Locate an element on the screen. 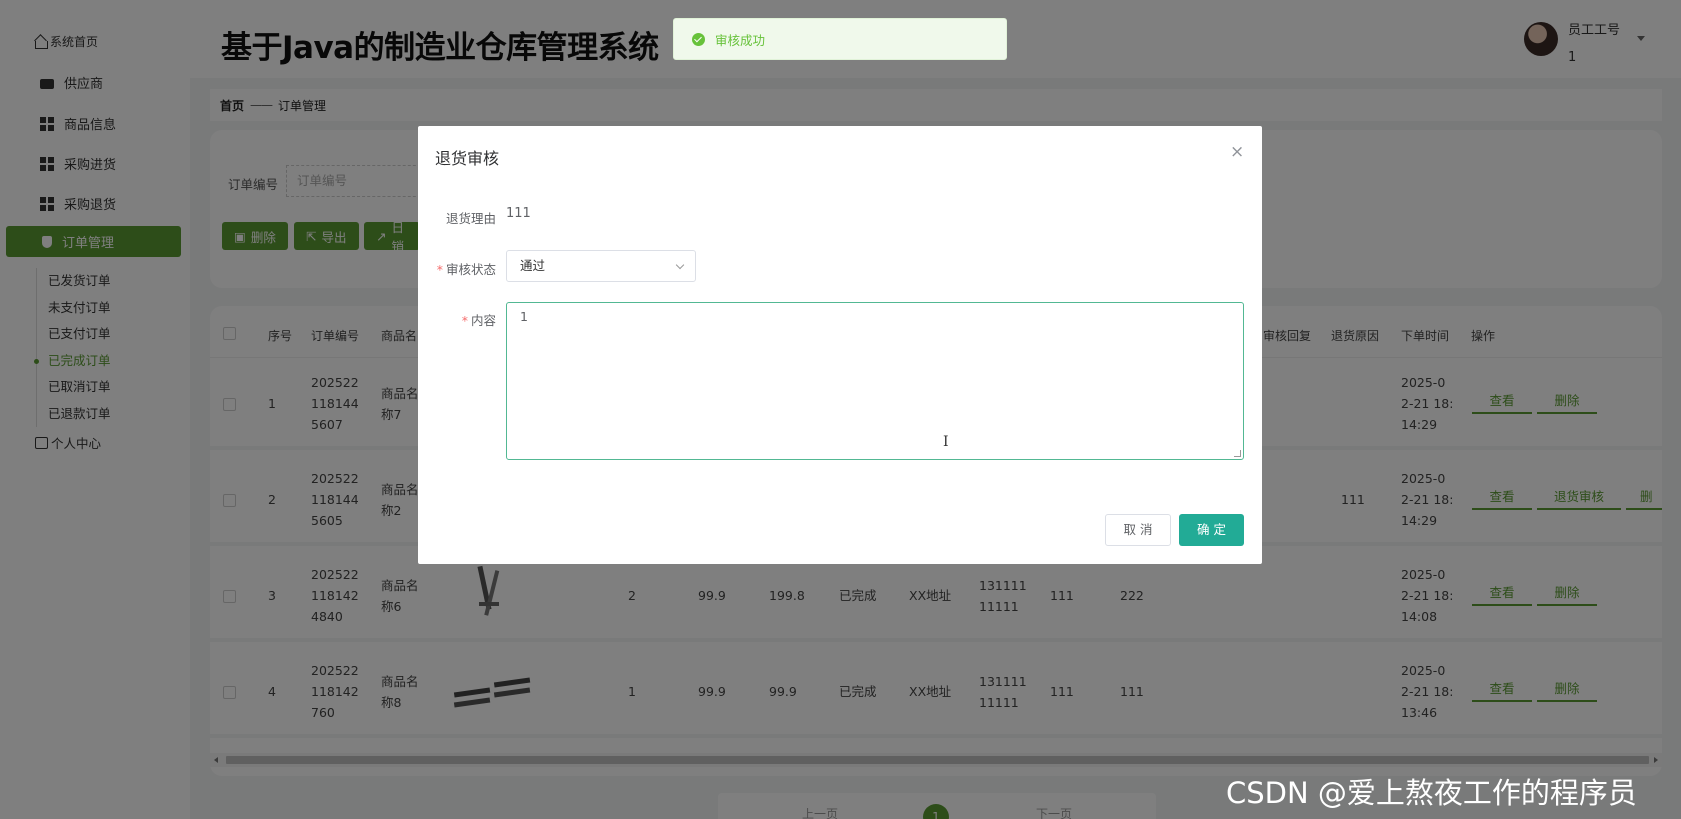 The height and width of the screenshot is (819, 1681). cancel-button: 取 消 is located at coordinates (1138, 530).